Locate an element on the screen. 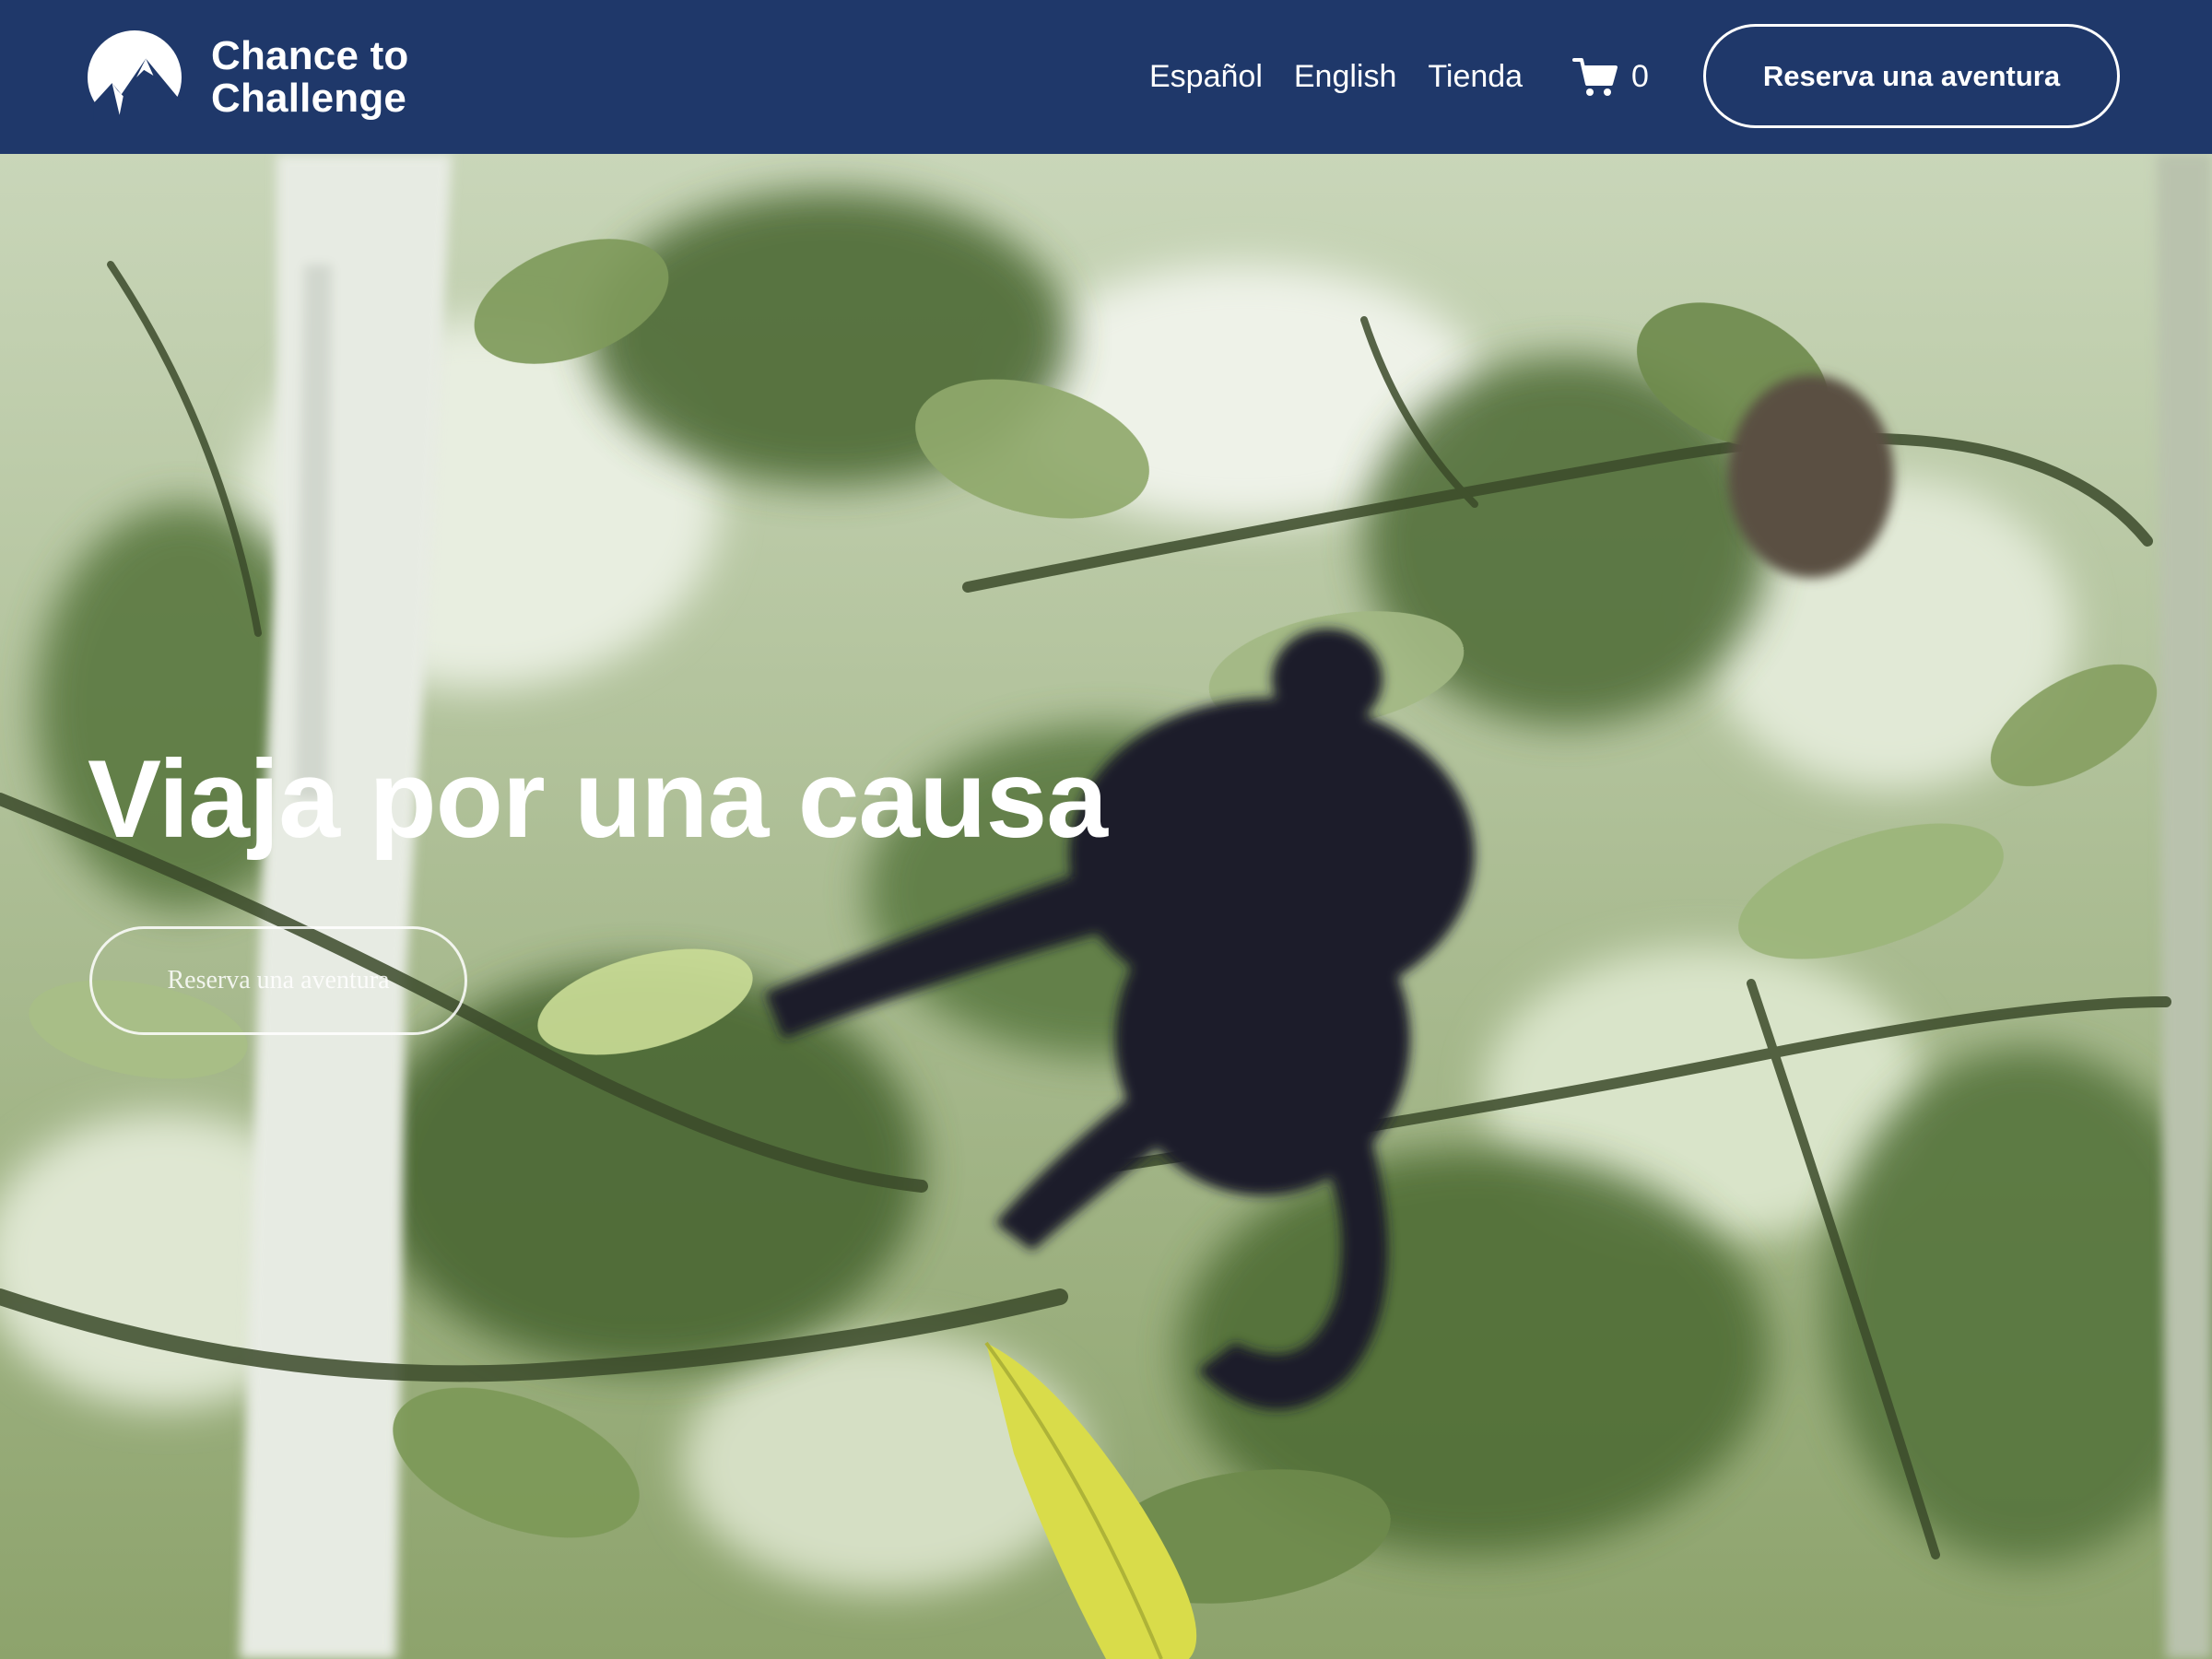 The height and width of the screenshot is (1659, 2212). hero-title: Viaja por una causa is located at coordinates (598, 799).